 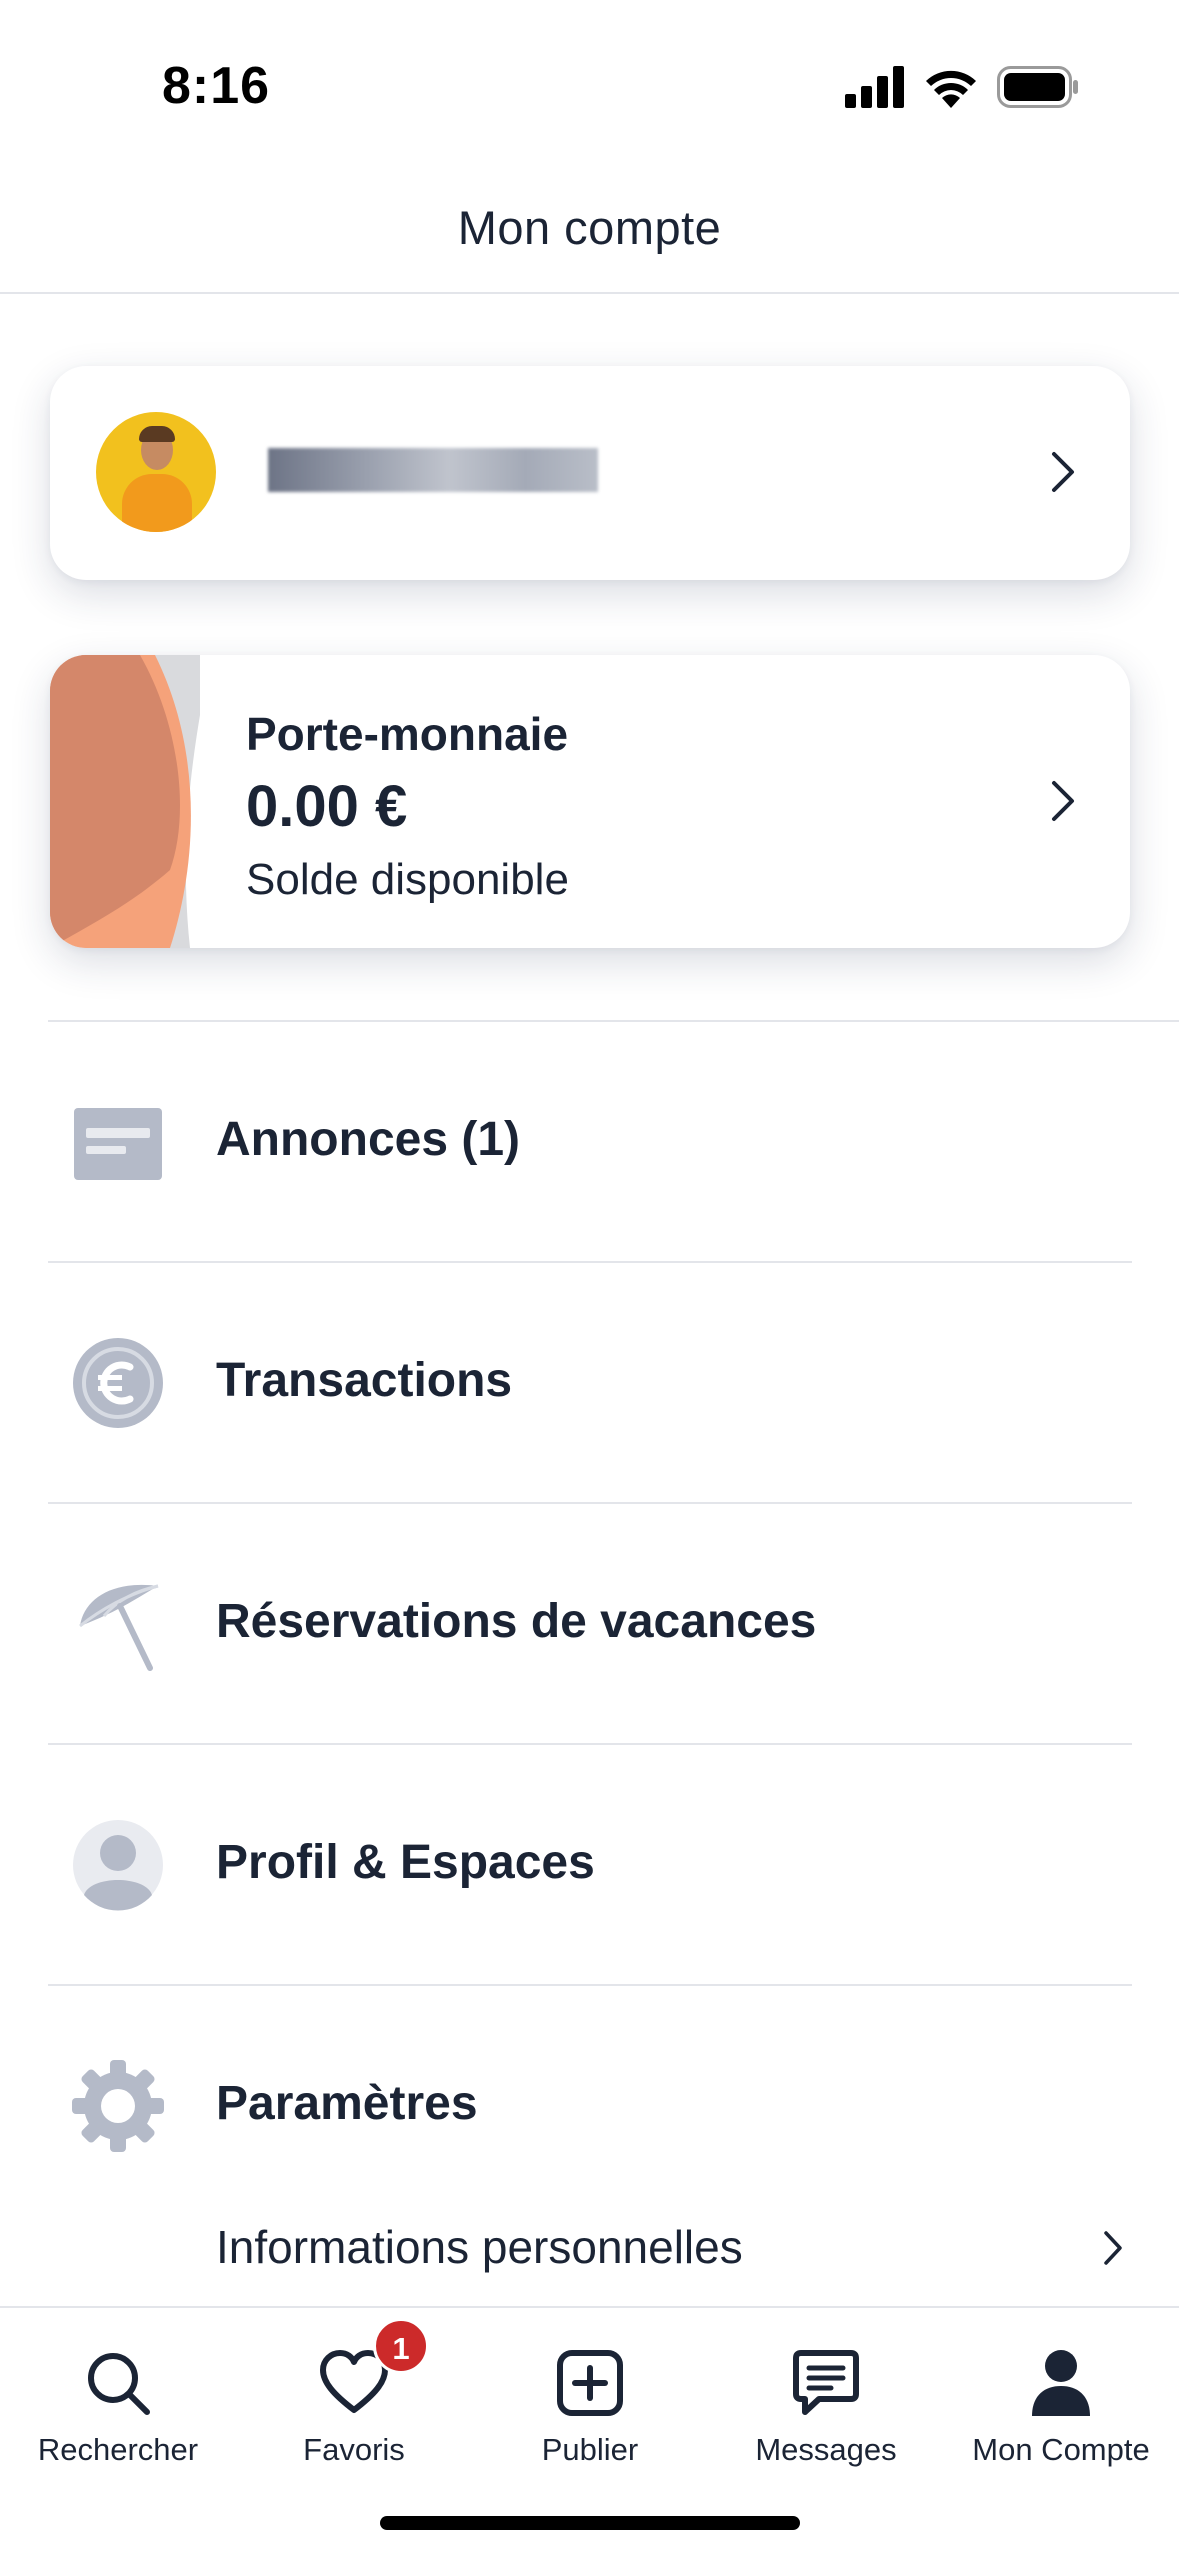 I want to click on gear-icon, so click(x=118, y=2106).